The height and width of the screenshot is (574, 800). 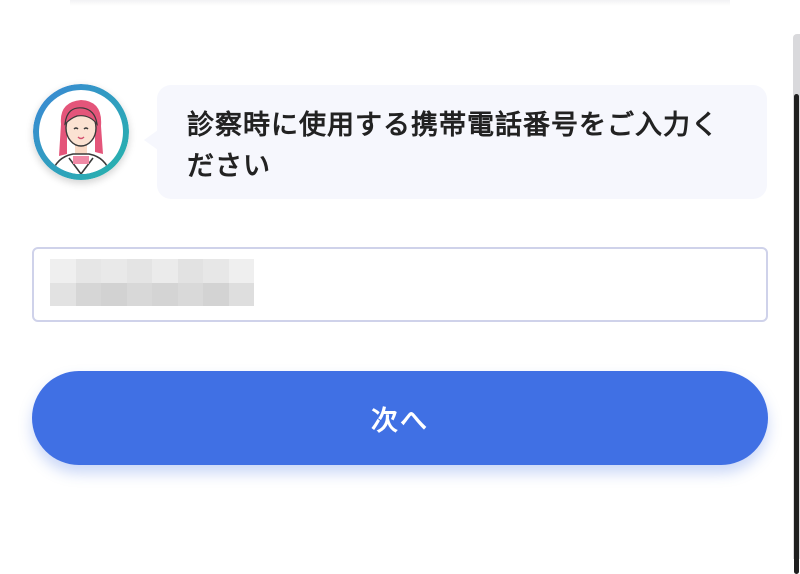 I want to click on prompt-text: 診察時に使用する携帯電話番号をご入力く ださい, so click(x=462, y=146).